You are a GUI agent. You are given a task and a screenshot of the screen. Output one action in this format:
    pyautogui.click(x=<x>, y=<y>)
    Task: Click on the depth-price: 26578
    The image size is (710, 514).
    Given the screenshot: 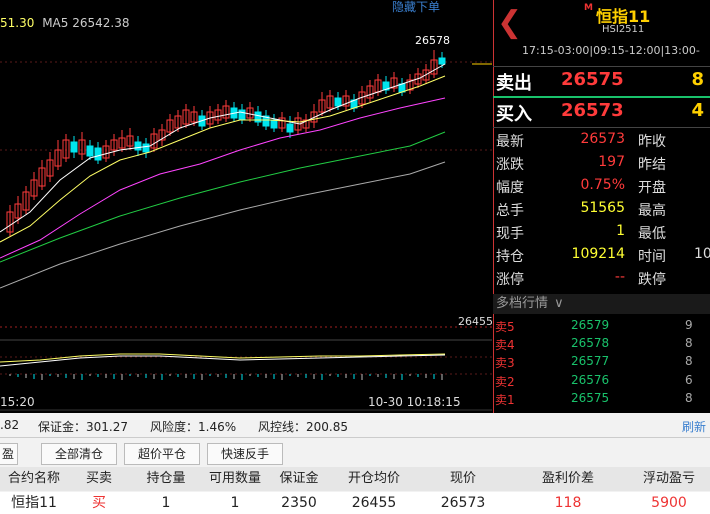 What is the action you would take?
    pyautogui.click(x=590, y=343)
    